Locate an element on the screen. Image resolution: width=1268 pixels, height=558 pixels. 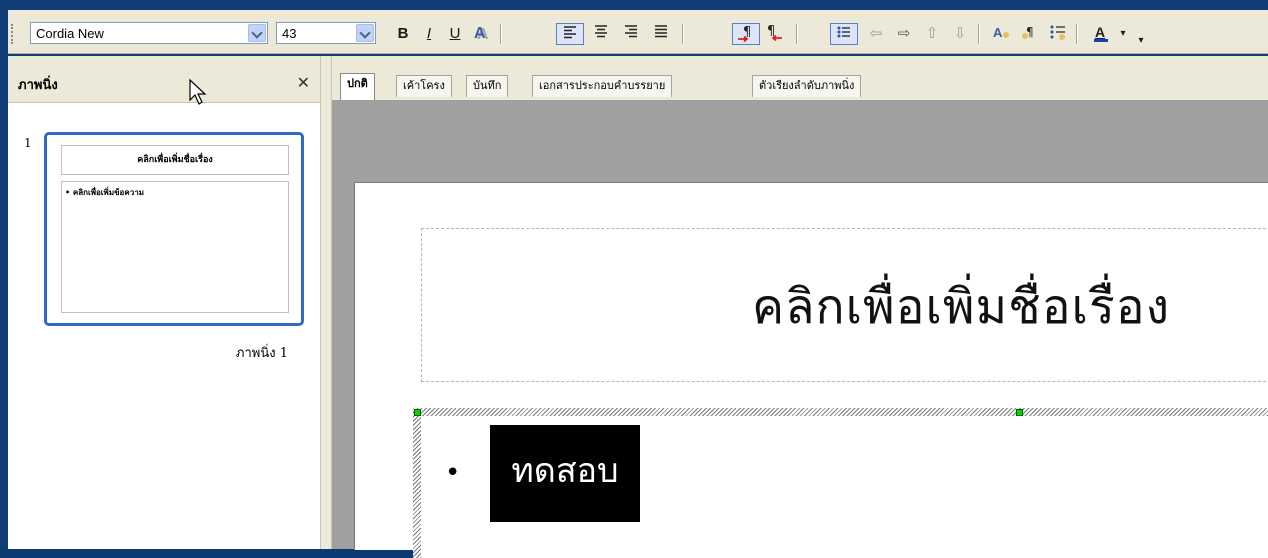
character-format-icon: A is located at coordinates (1002, 34).